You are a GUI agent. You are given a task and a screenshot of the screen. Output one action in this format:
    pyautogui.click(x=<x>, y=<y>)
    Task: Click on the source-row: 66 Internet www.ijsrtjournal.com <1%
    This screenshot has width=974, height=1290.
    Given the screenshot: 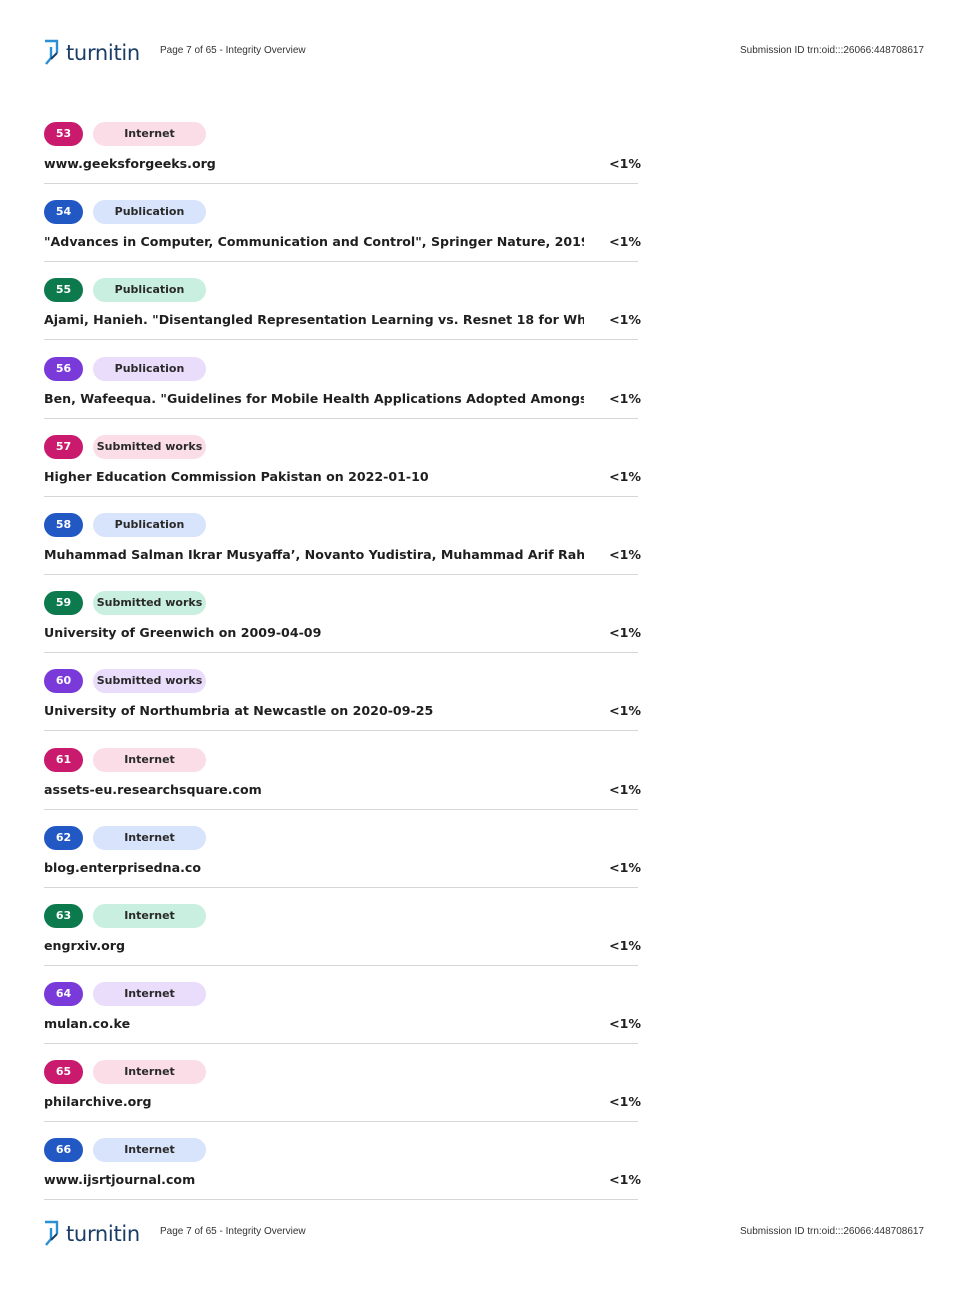 What is the action you would take?
    pyautogui.click(x=342, y=1177)
    